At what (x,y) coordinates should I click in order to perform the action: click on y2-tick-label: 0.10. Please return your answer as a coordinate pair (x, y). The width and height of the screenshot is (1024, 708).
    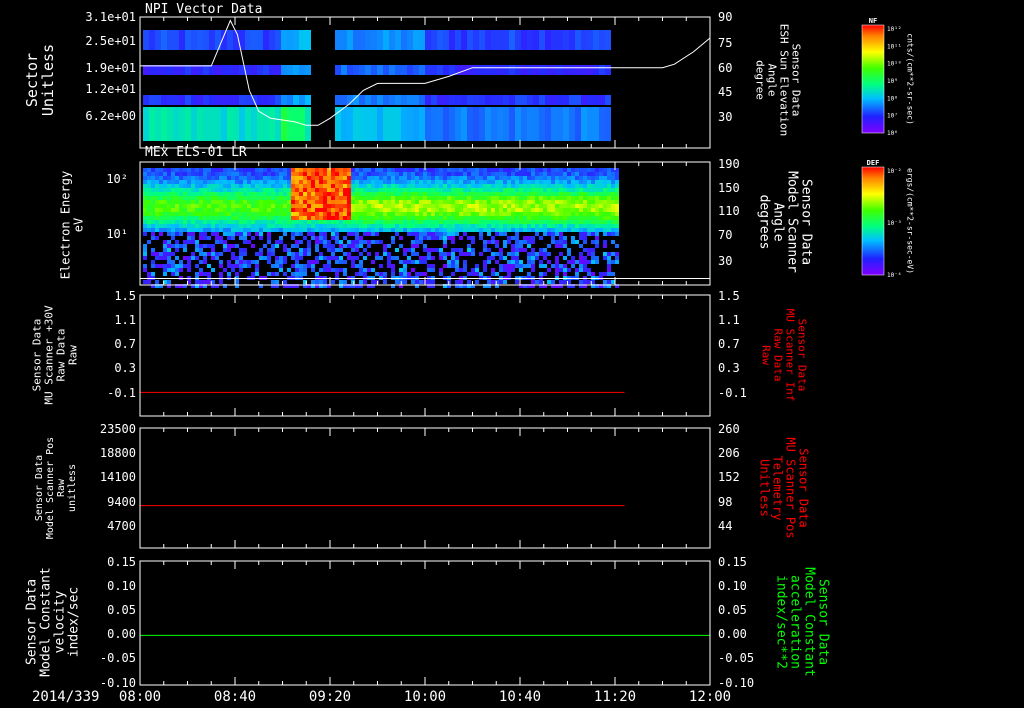
    Looking at the image, I should click on (732, 586).